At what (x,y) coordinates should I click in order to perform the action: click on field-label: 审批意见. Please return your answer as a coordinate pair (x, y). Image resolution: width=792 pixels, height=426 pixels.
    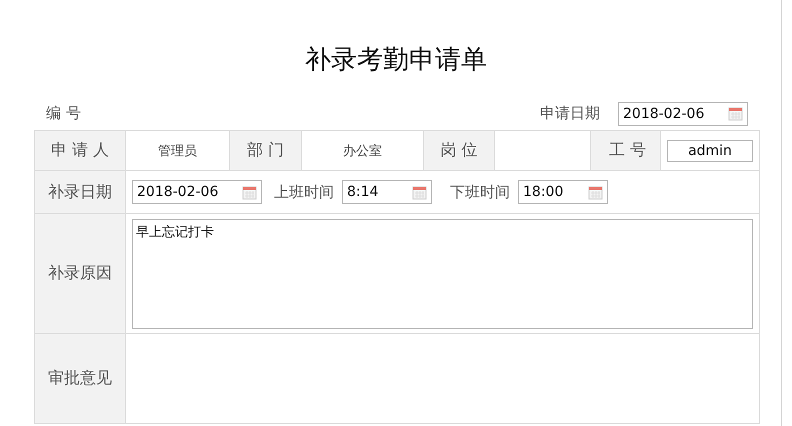
    Looking at the image, I should click on (80, 379).